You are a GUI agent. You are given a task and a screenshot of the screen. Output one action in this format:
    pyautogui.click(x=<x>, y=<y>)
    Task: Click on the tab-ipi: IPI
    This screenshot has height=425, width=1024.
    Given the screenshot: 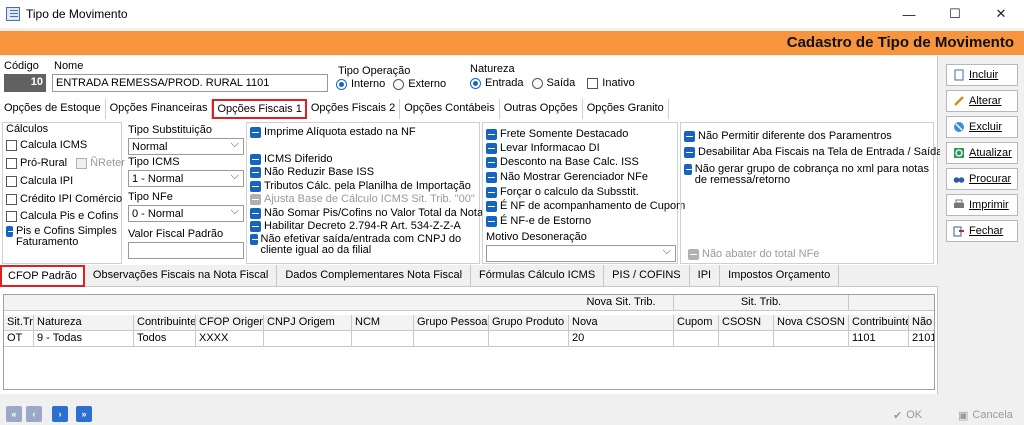 What is the action you would take?
    pyautogui.click(x=705, y=276)
    